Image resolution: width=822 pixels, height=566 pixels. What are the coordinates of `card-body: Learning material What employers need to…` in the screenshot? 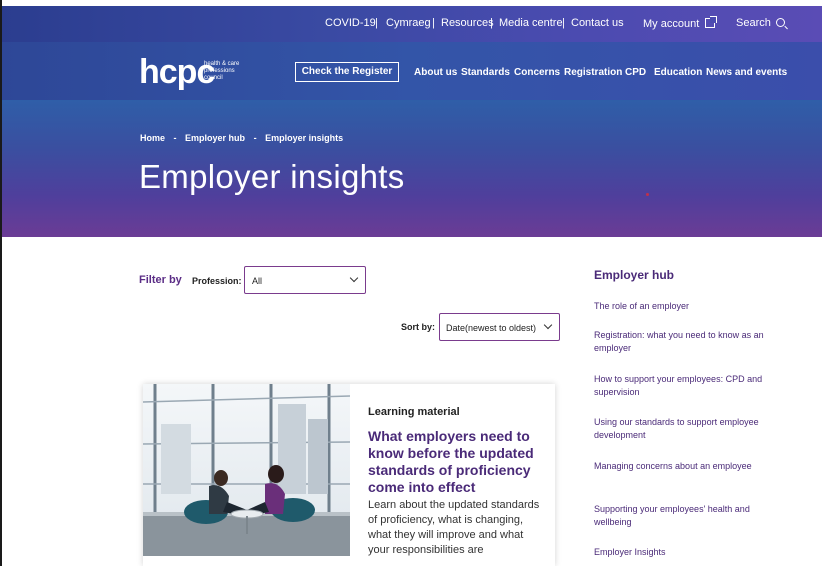 It's located at (455, 482).